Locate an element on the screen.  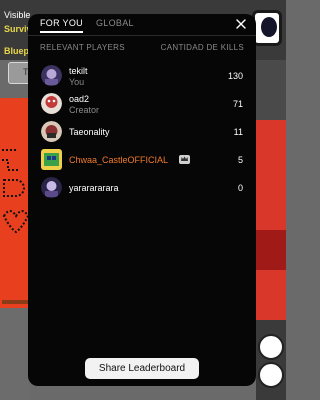
player-row: Taeonality 11 is located at coordinates (142, 132).